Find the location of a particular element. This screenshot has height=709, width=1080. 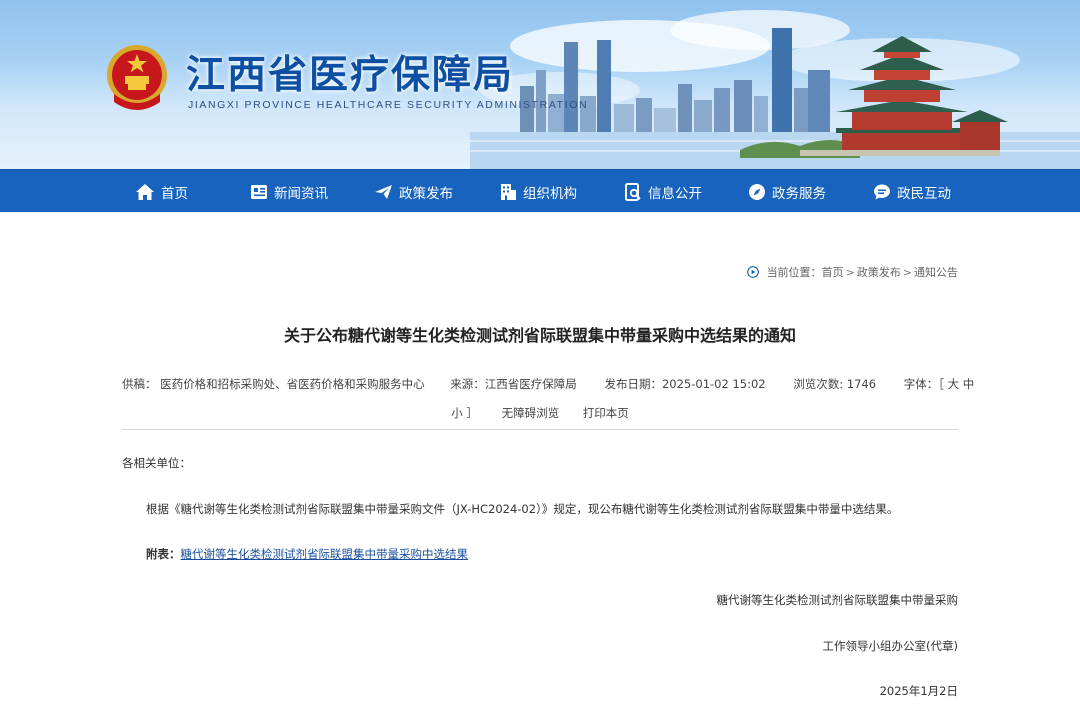

chat-icon is located at coordinates (882, 191).